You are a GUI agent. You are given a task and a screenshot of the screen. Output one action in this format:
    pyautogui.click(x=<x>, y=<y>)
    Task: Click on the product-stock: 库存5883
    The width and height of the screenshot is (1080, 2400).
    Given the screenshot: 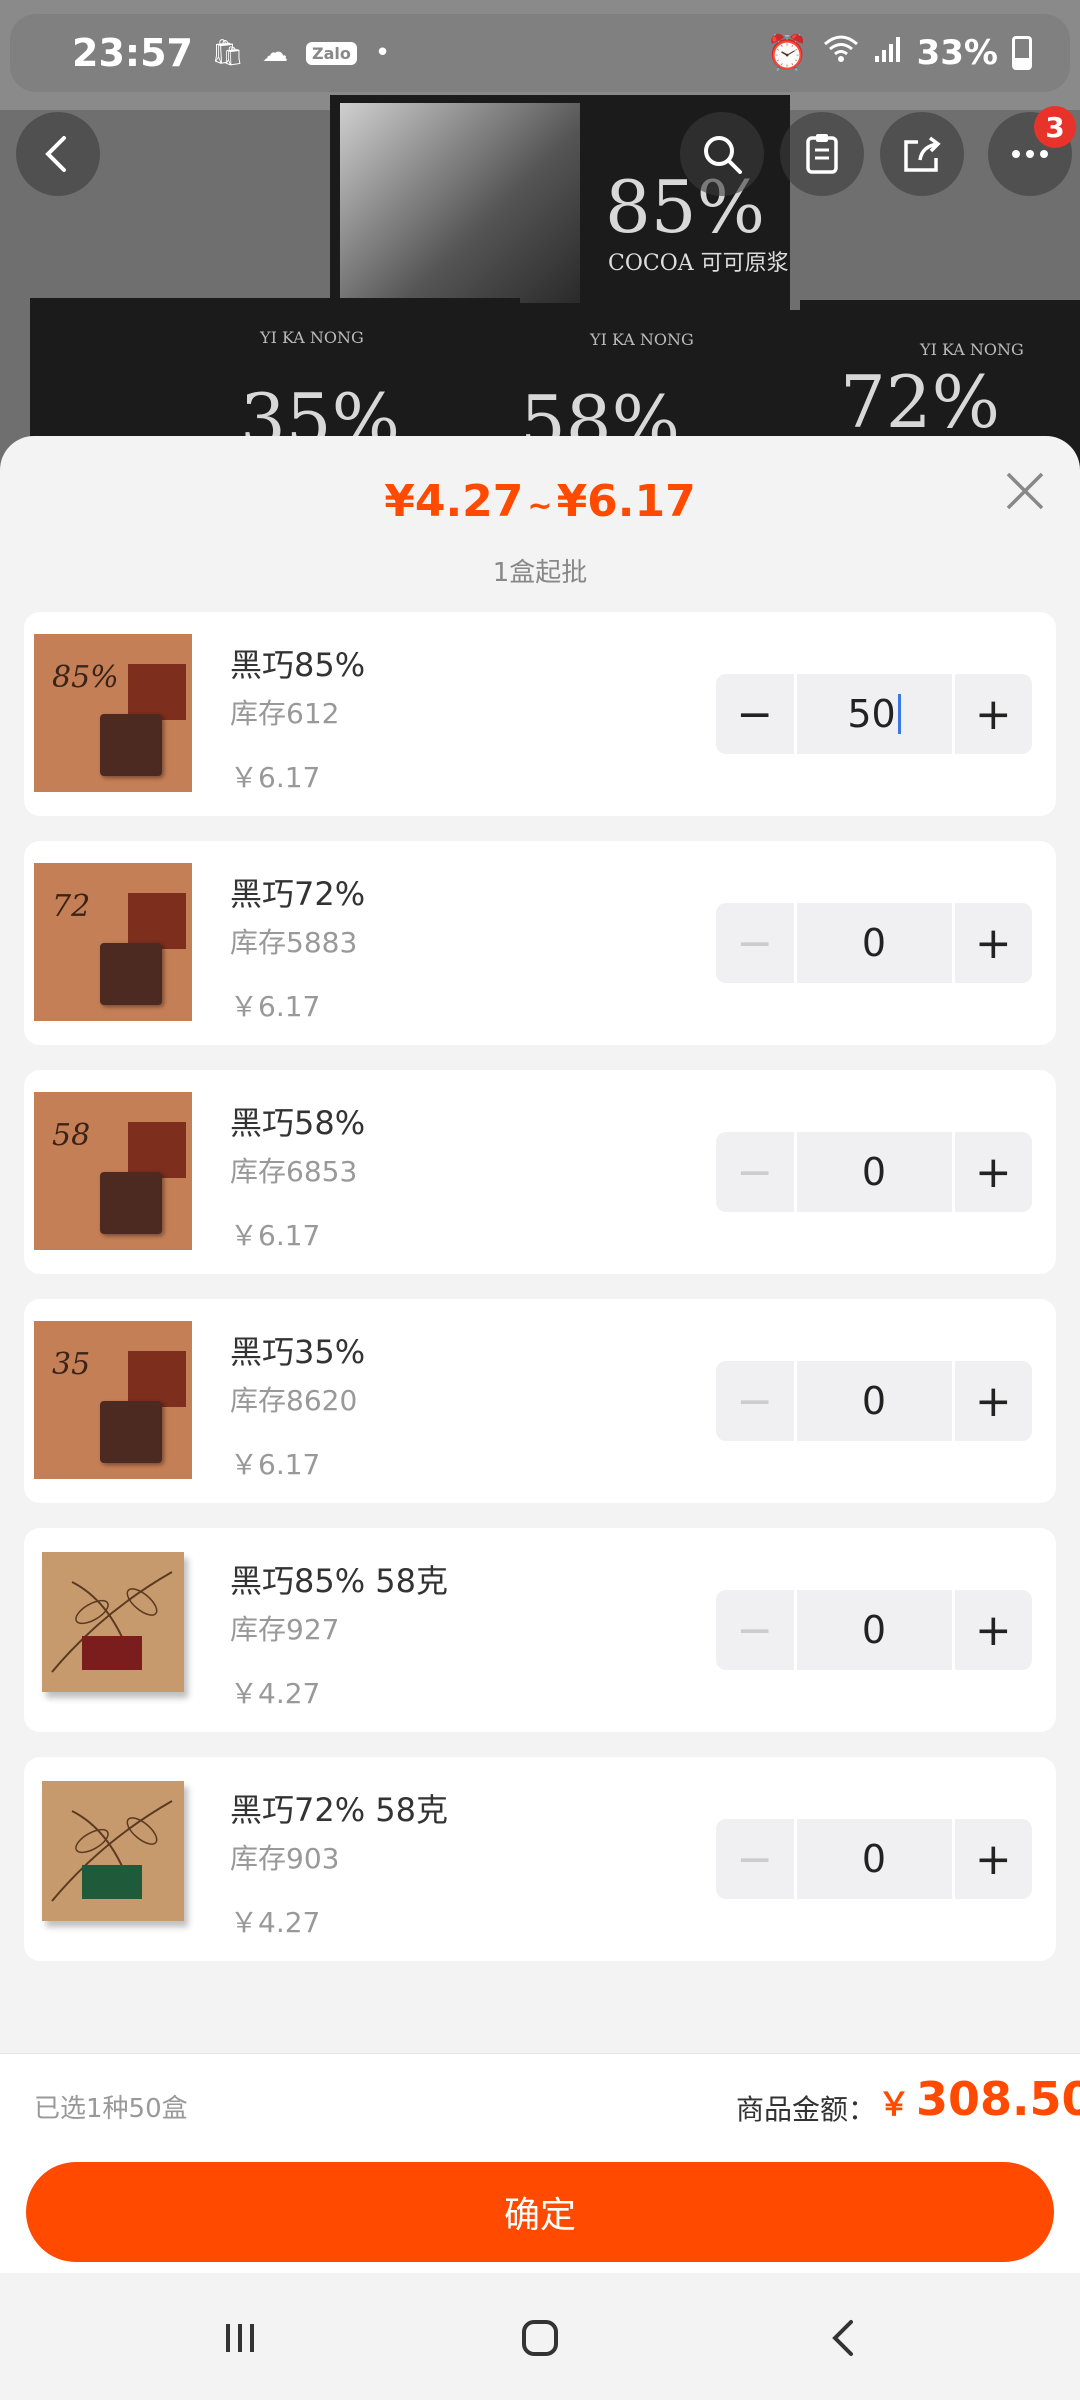 What is the action you would take?
    pyautogui.click(x=294, y=942)
    